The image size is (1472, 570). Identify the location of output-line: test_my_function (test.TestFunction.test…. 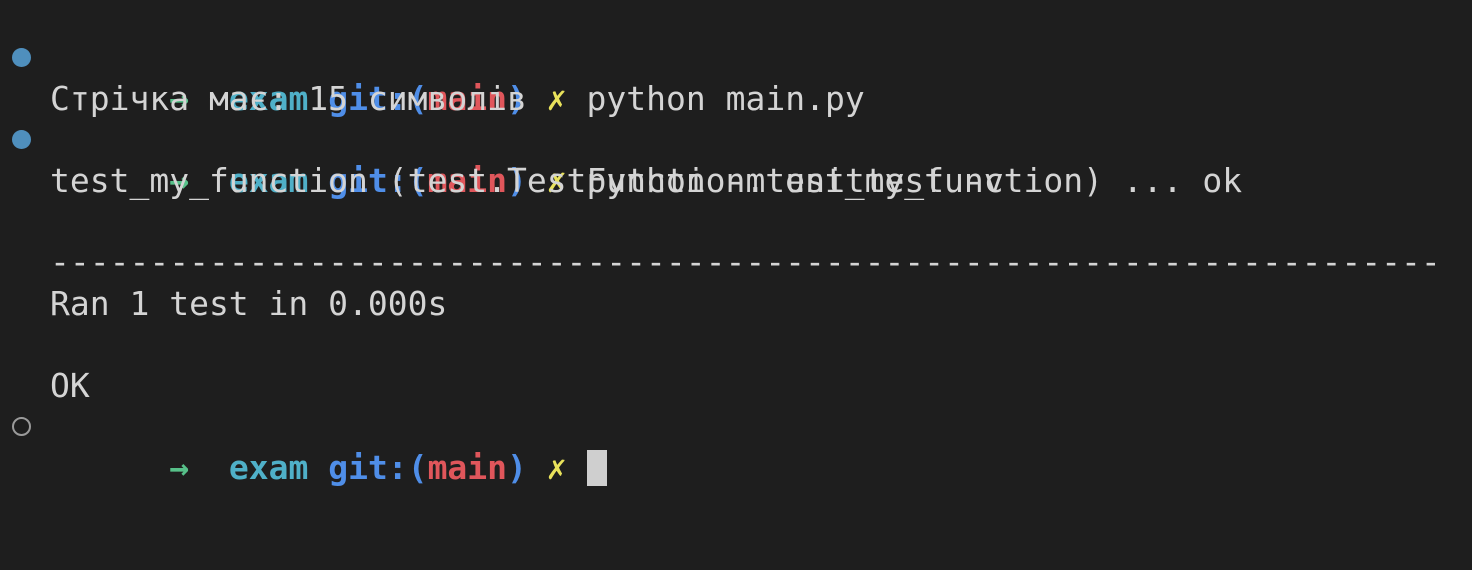
(621, 180).